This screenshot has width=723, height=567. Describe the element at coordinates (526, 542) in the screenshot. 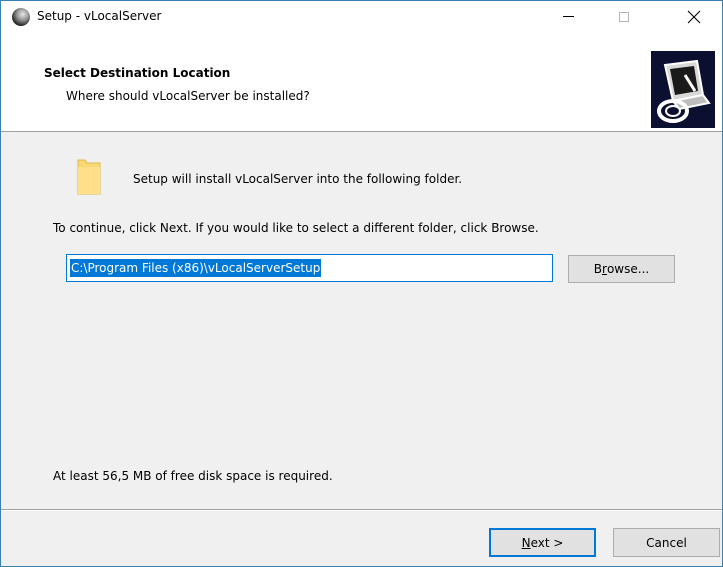

I see `next-label-accel: N` at that location.